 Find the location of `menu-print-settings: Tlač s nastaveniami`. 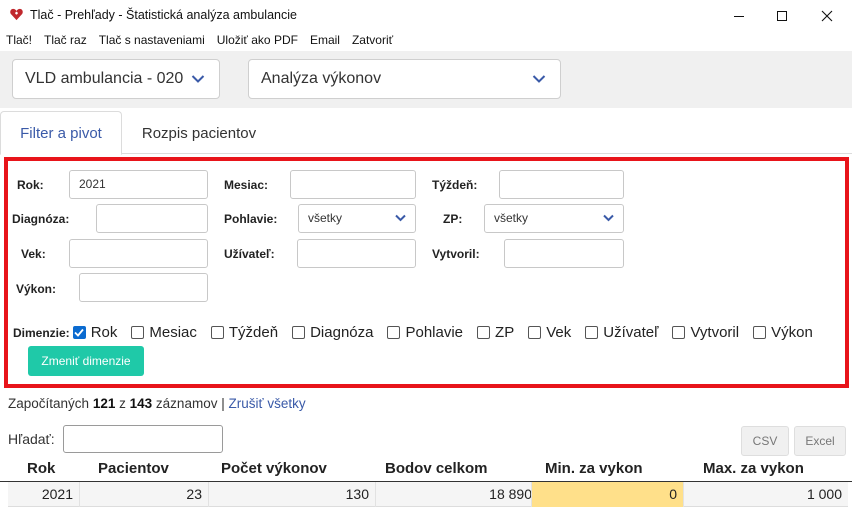

menu-print-settings: Tlač s nastaveniami is located at coordinates (152, 41).